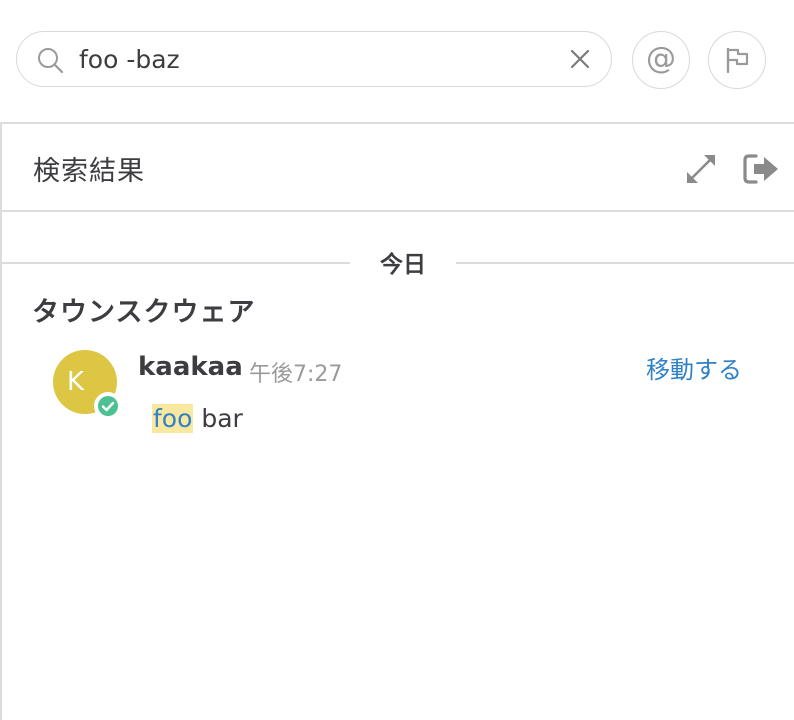  Describe the element at coordinates (398, 394) in the screenshot. I see `search-result-post: K kaakaa 午後7:27 移動する foo bar` at that location.